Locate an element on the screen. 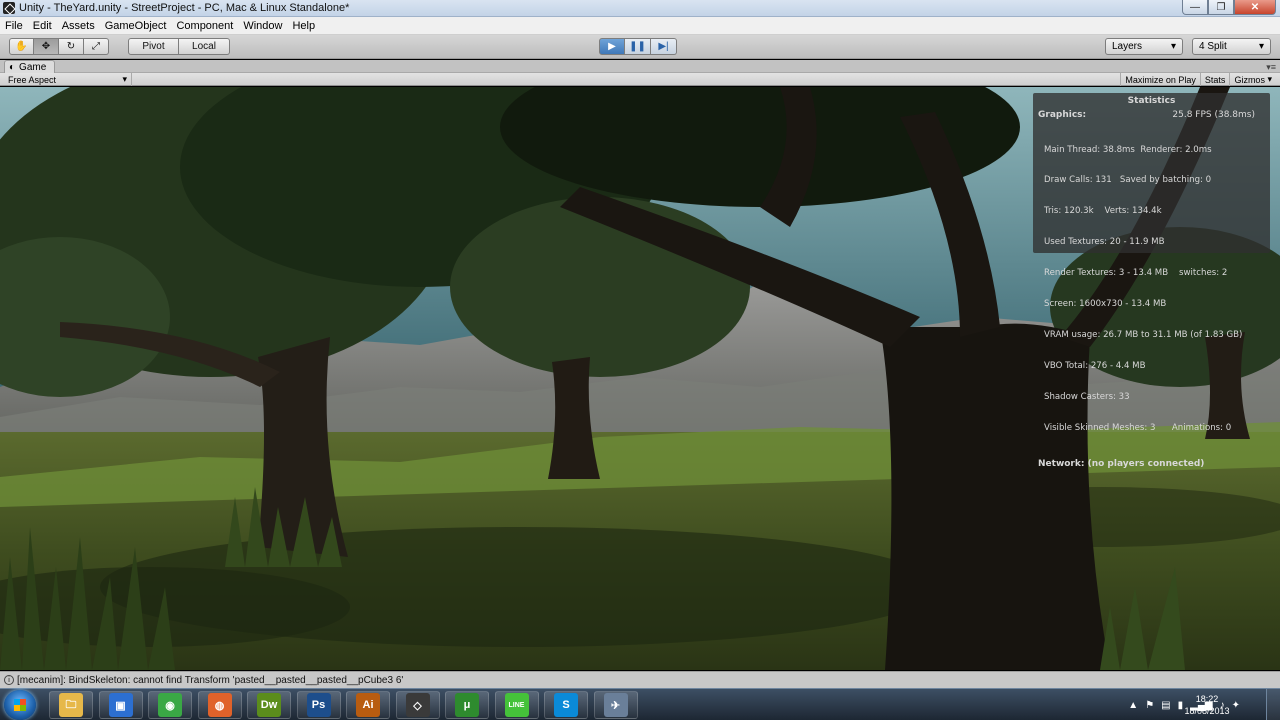 This screenshot has width=1280, height=720. taskbar-app-app-blue: ▣ is located at coordinates (120, 705).